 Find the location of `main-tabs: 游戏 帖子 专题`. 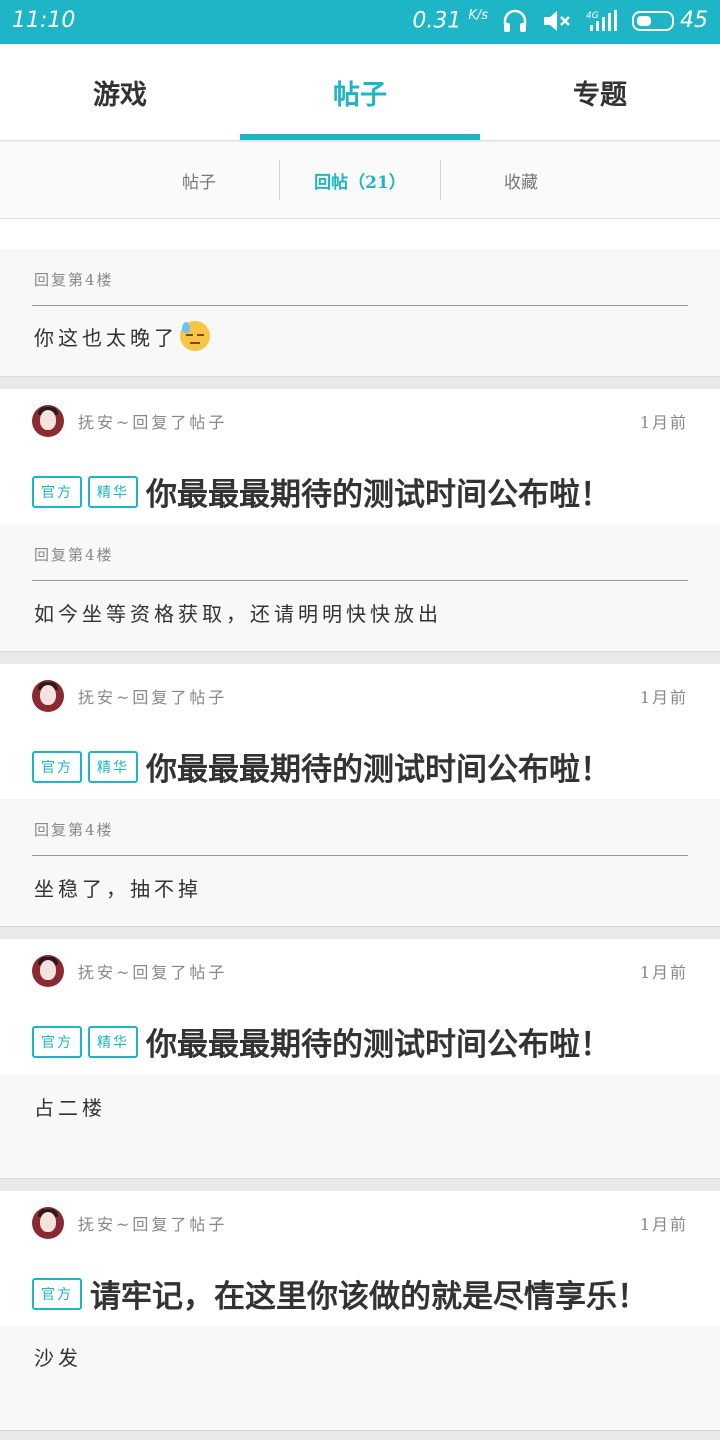

main-tabs: 游戏 帖子 专题 is located at coordinates (360, 92).